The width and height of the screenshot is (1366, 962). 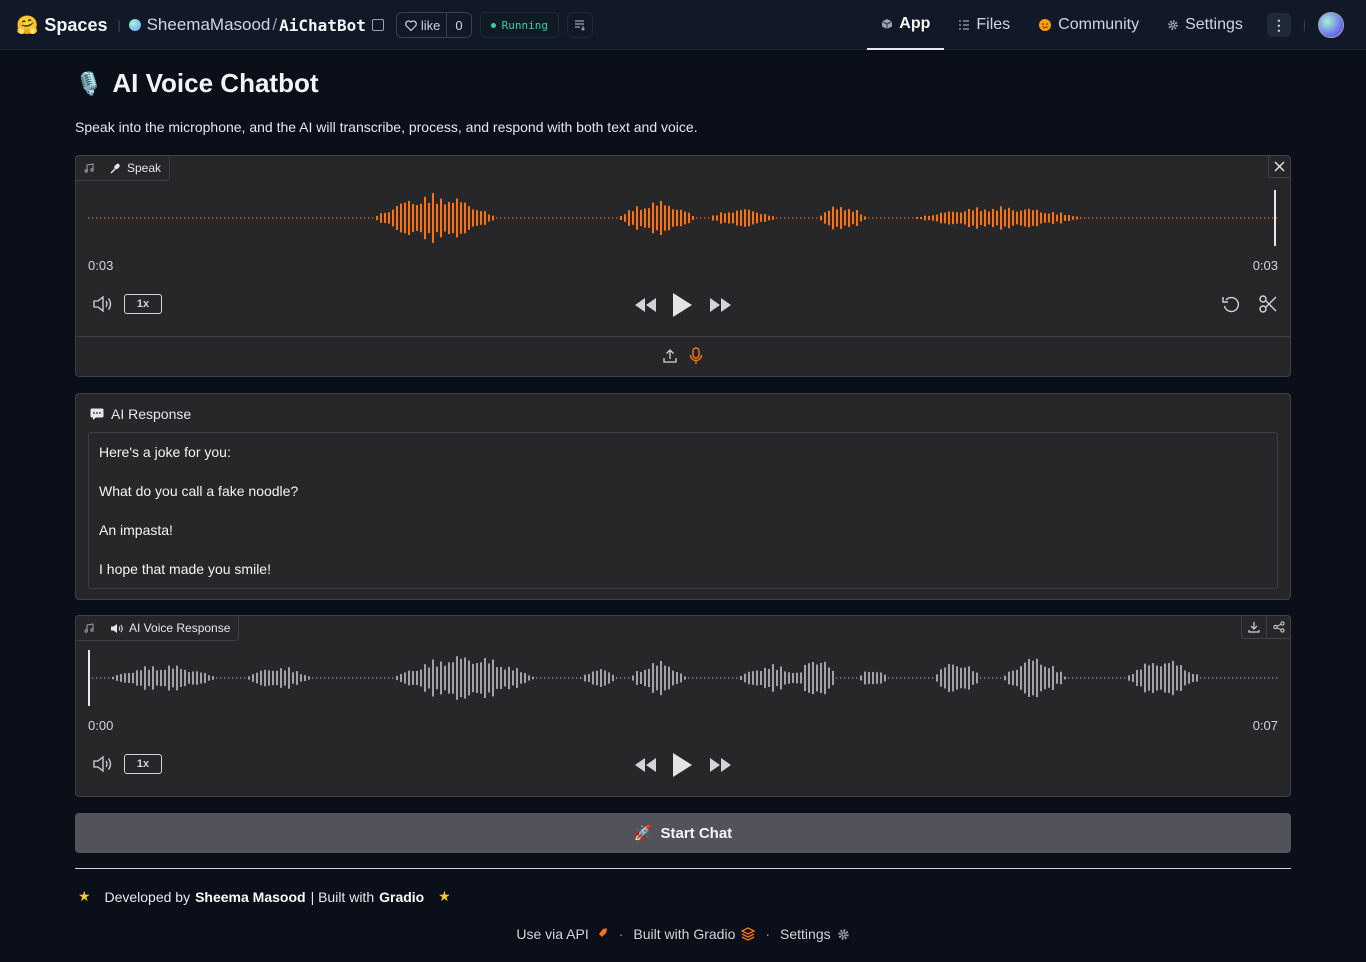 I want to click on built-with-gradio-link: Built with Gradio, so click(x=684, y=934).